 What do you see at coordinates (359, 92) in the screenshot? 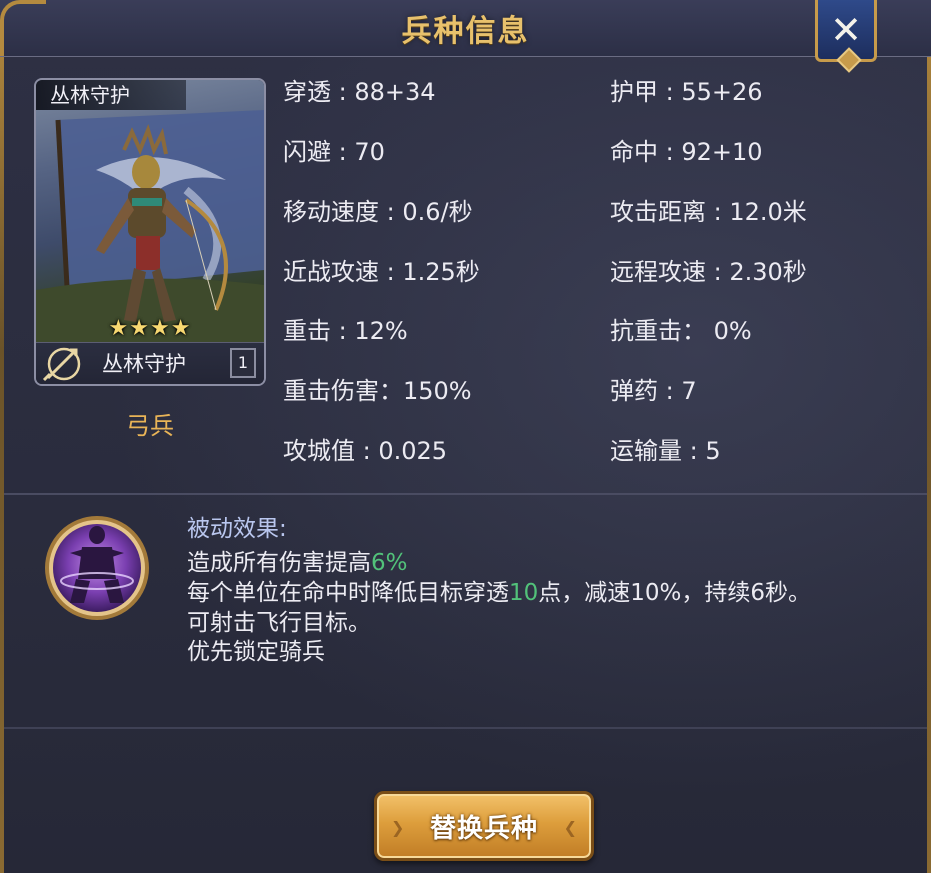
I see `stat-penetration: 穿透 : 88+34` at bounding box center [359, 92].